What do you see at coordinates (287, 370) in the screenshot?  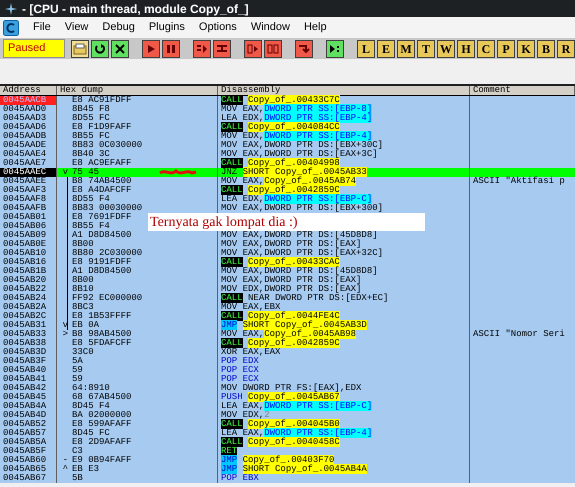 I see `table-row: 0045AB40 59 POP ECX` at bounding box center [287, 370].